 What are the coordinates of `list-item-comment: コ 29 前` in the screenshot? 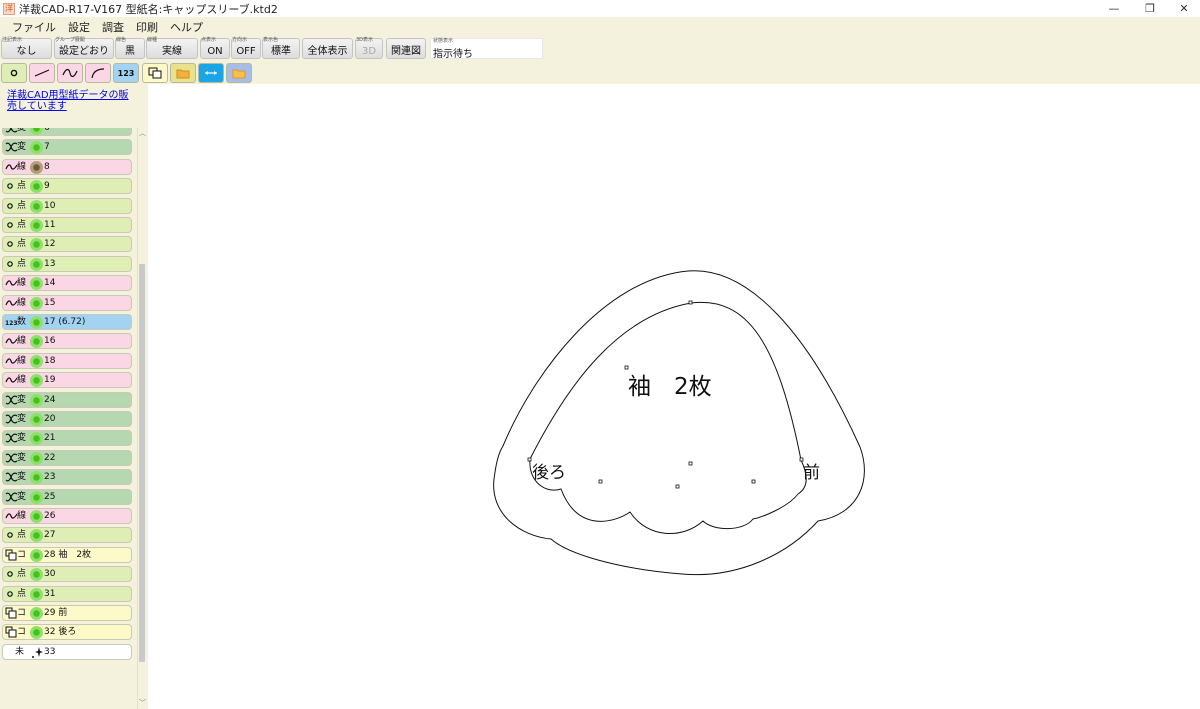 It's located at (67, 613).